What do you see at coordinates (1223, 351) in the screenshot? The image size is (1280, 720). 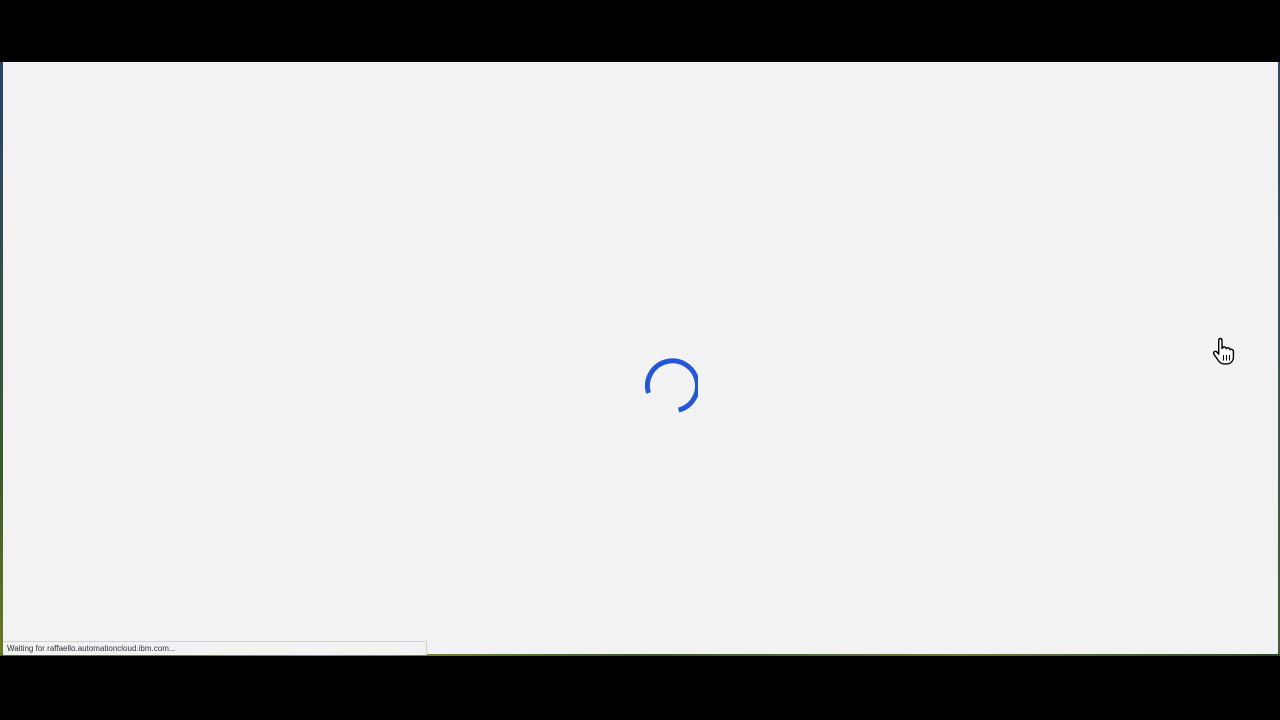 I see `hand-pointer-icon` at bounding box center [1223, 351].